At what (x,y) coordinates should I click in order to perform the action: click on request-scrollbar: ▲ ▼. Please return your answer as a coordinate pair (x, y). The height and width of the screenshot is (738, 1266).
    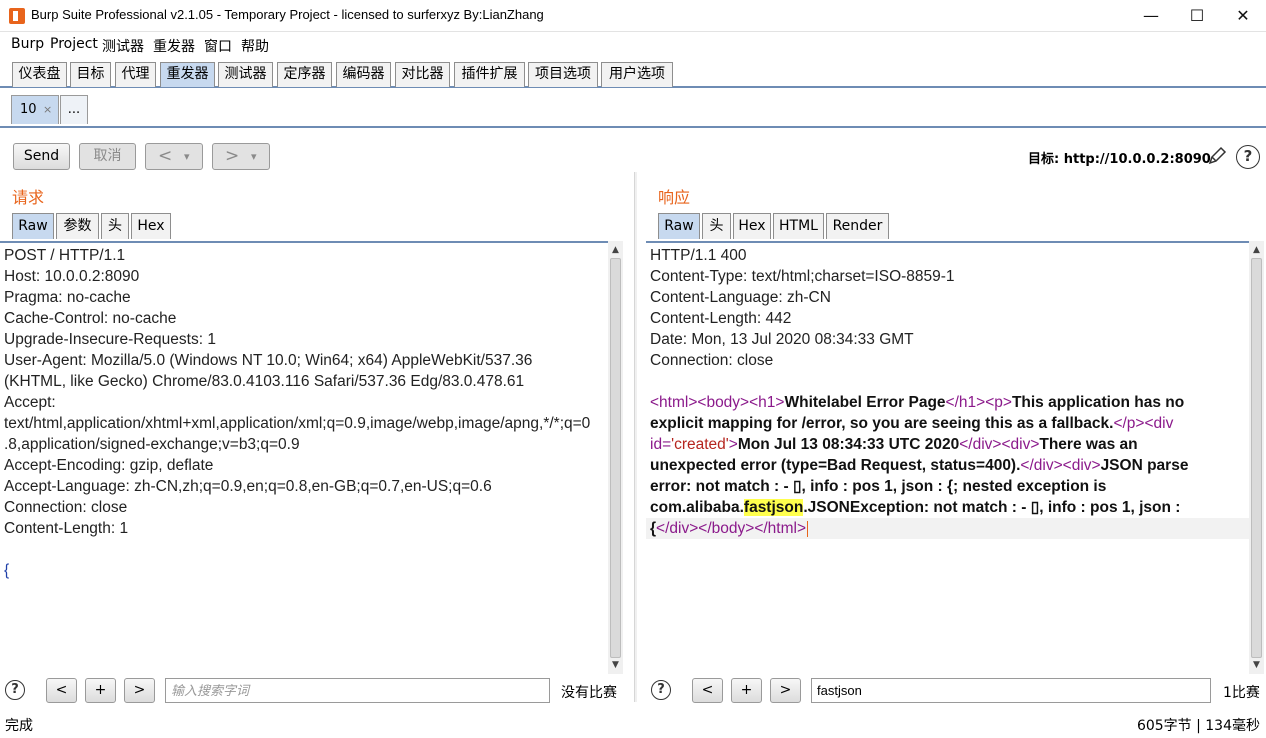
    Looking at the image, I should click on (615, 457).